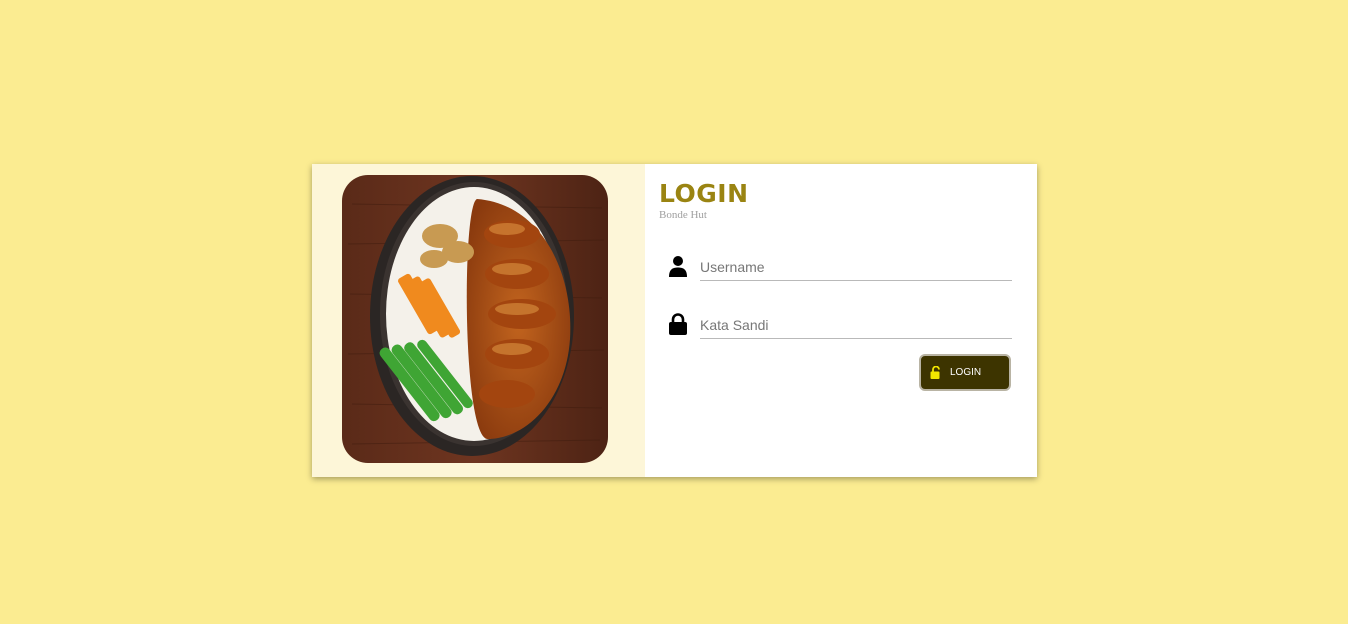 This screenshot has height=624, width=1348. Describe the element at coordinates (704, 193) in the screenshot. I see `page-title: LOGIN` at that location.